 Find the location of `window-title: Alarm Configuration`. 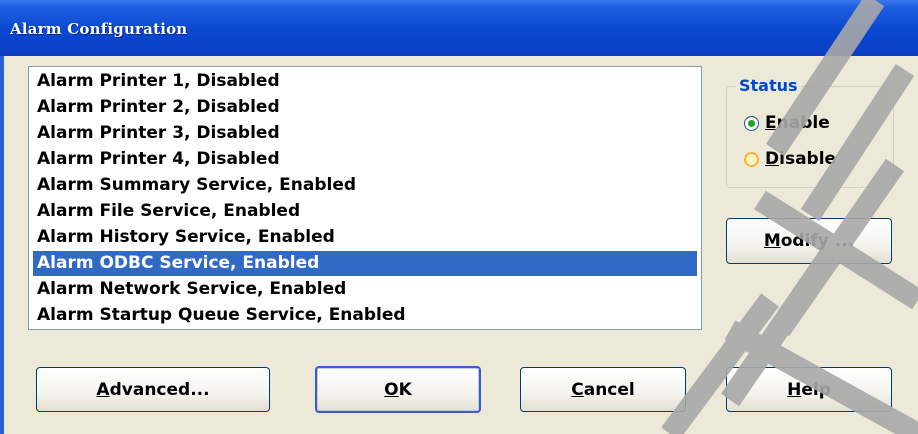

window-title: Alarm Configuration is located at coordinates (99, 29).